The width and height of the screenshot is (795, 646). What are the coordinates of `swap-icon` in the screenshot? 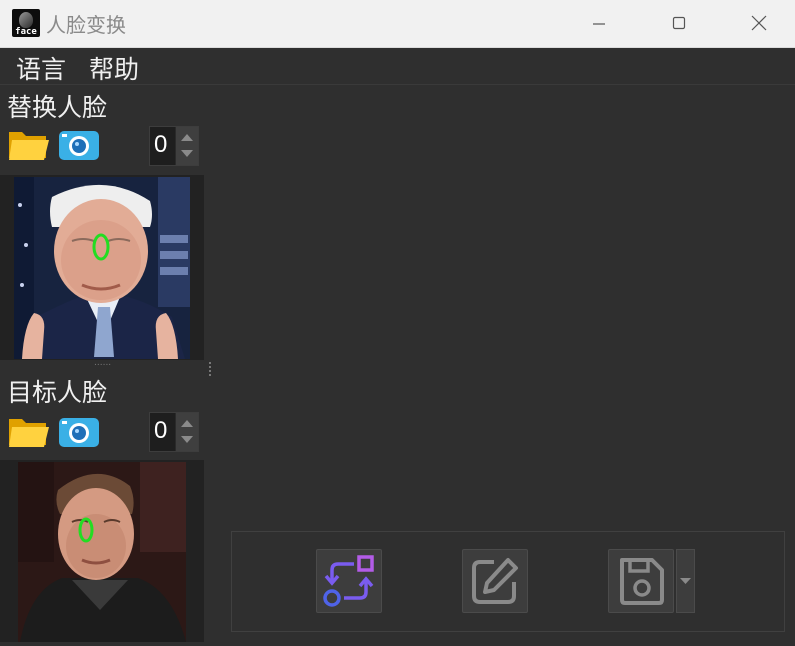 It's located at (348, 581).